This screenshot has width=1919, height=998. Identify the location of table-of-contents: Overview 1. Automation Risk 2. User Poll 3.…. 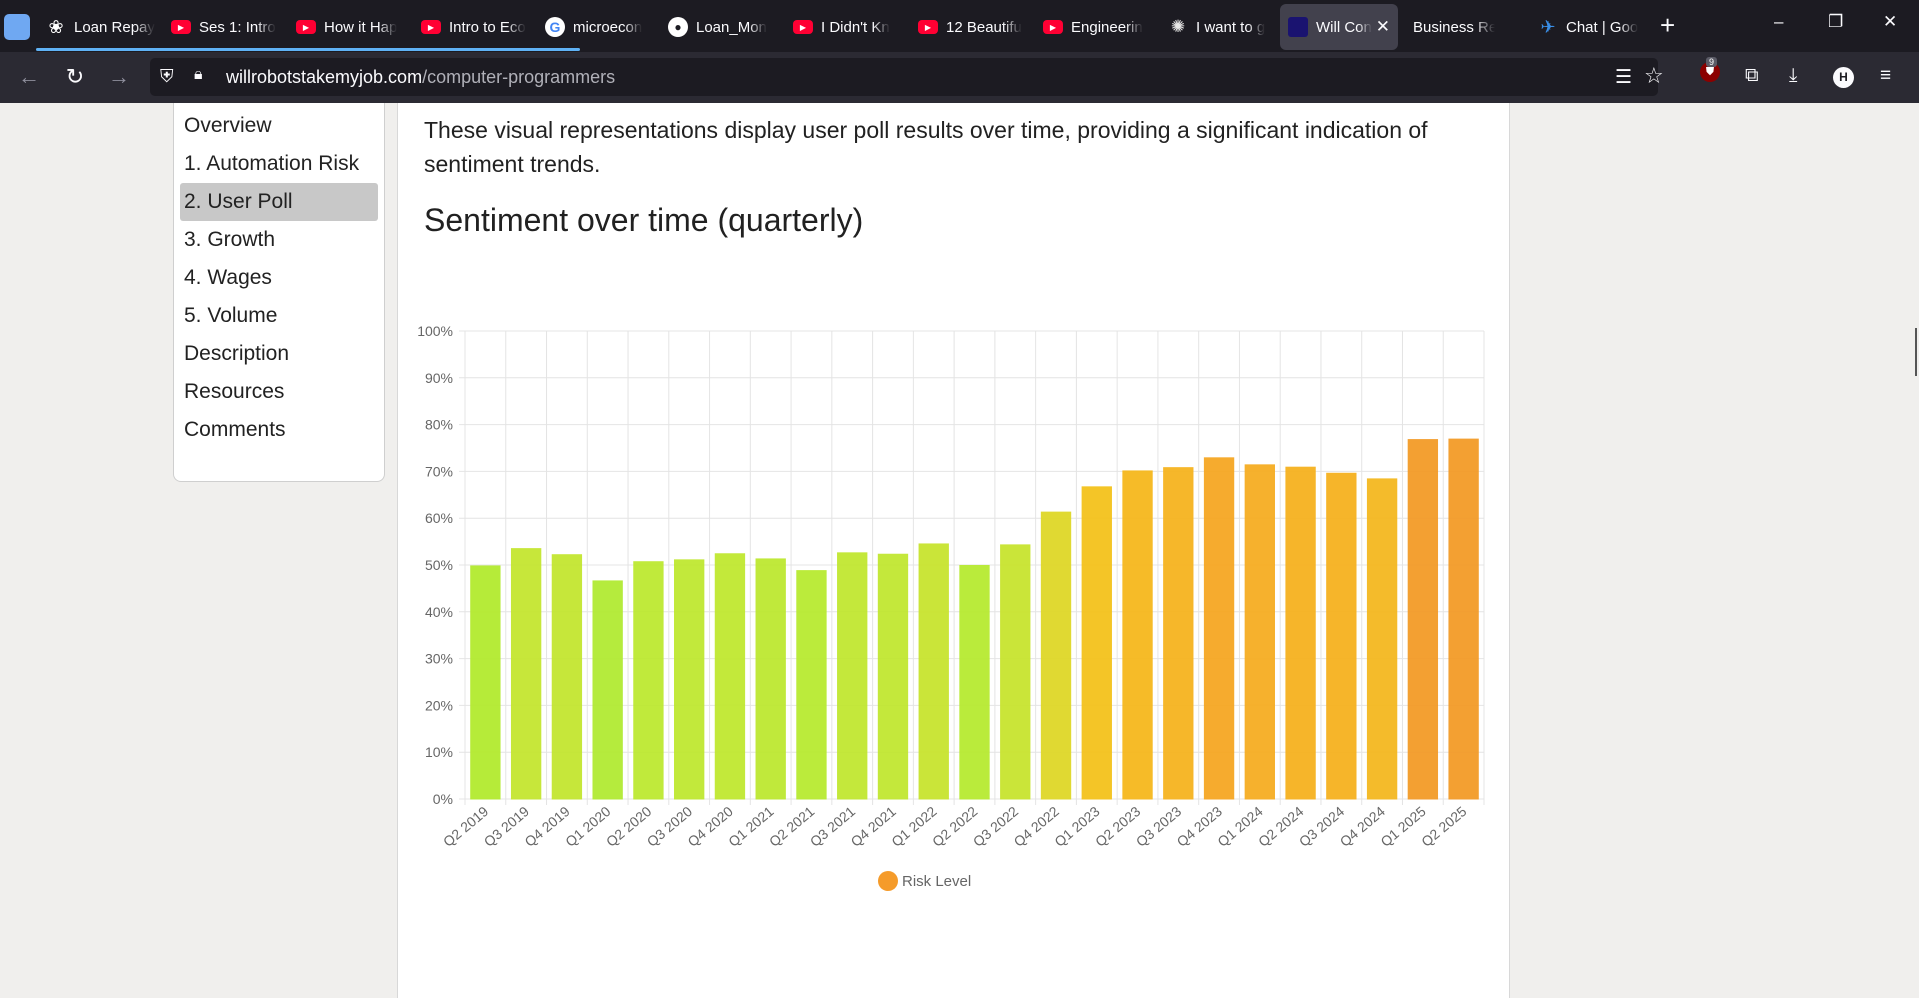
(279, 292).